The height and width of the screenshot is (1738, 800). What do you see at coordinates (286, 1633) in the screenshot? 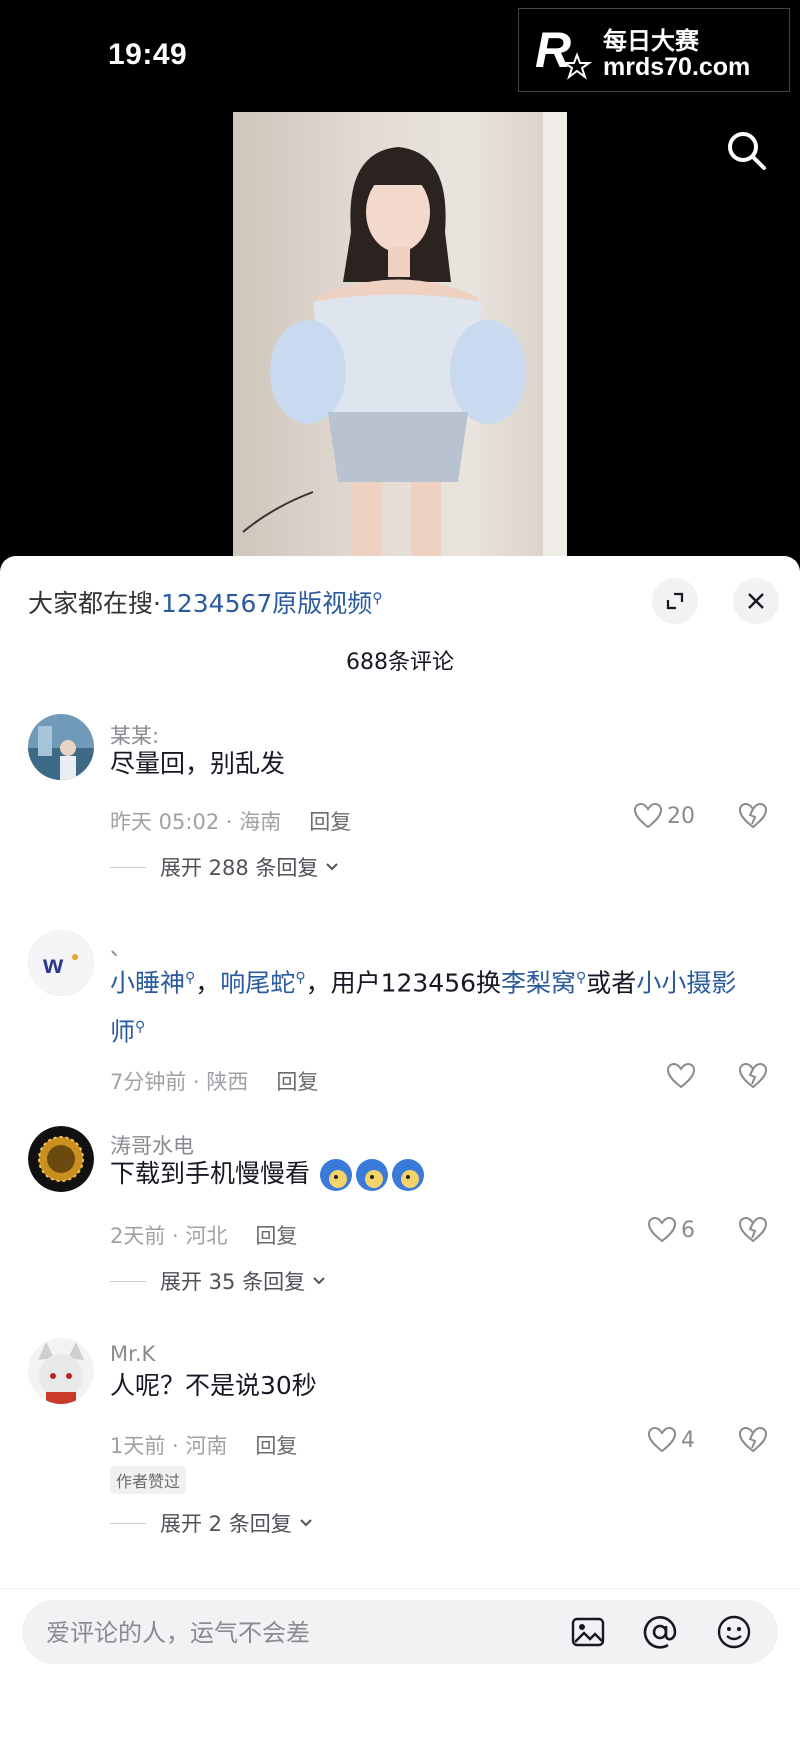
I see `comment-input` at bounding box center [286, 1633].